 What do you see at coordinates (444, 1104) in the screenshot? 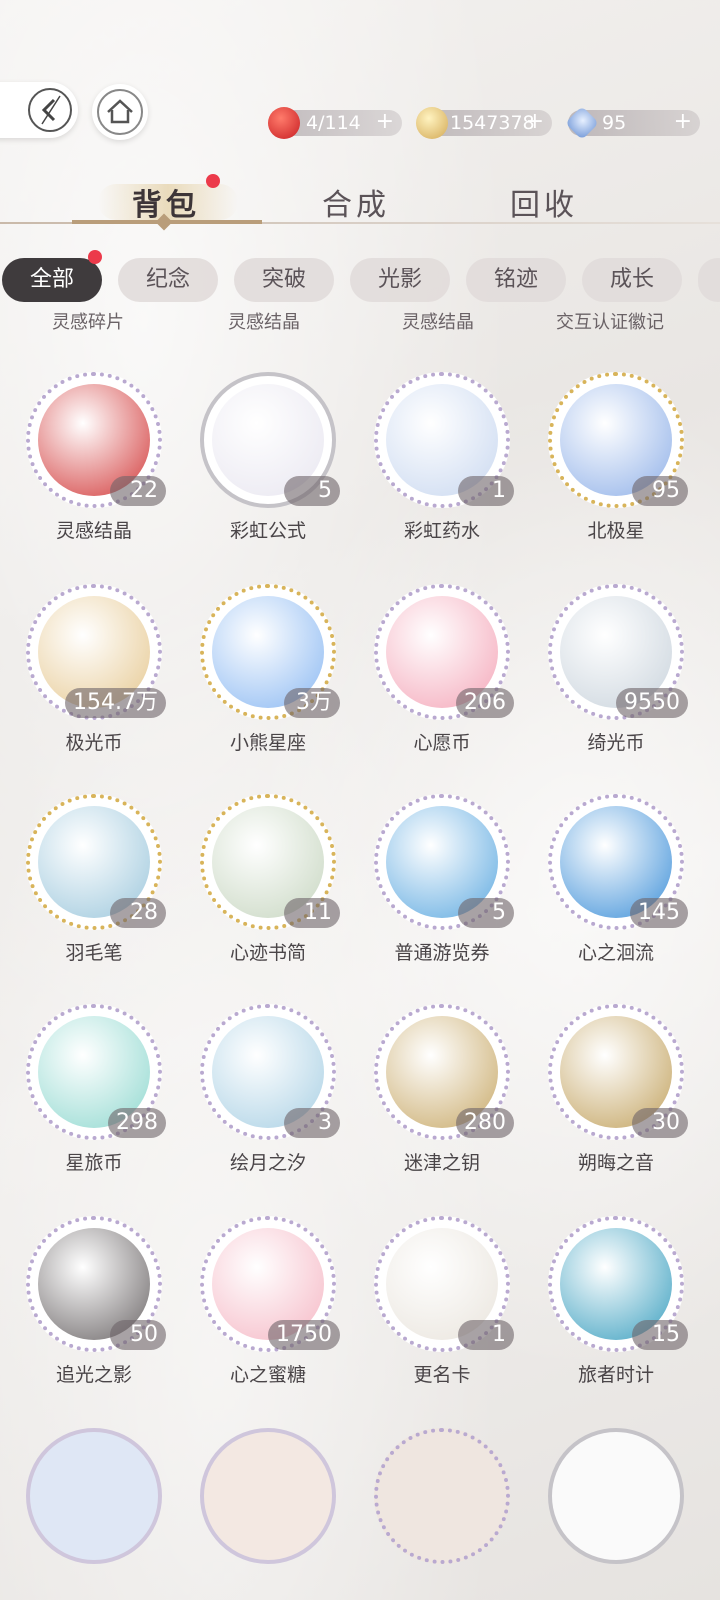
I see `item-cell: 280 迷津之钥` at bounding box center [444, 1104].